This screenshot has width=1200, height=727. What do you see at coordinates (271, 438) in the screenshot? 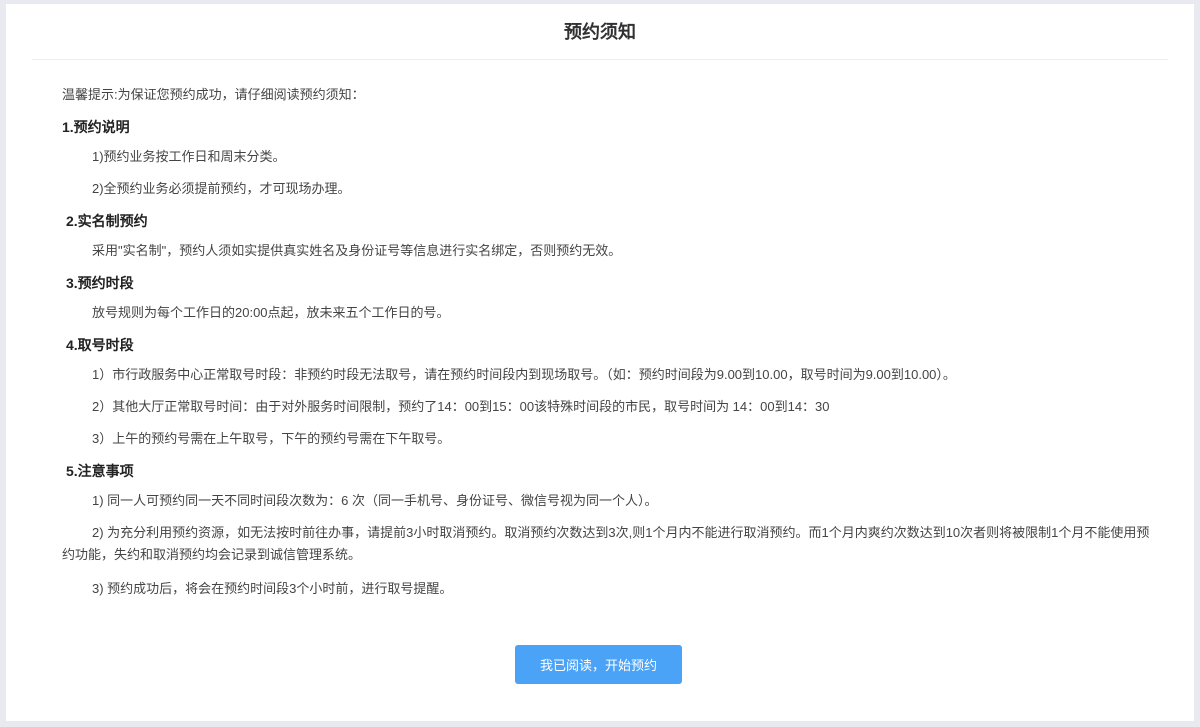
I see `section-item: 3）上午的预约号需在上午取号，下午的预约号需在下午取号。` at bounding box center [271, 438].